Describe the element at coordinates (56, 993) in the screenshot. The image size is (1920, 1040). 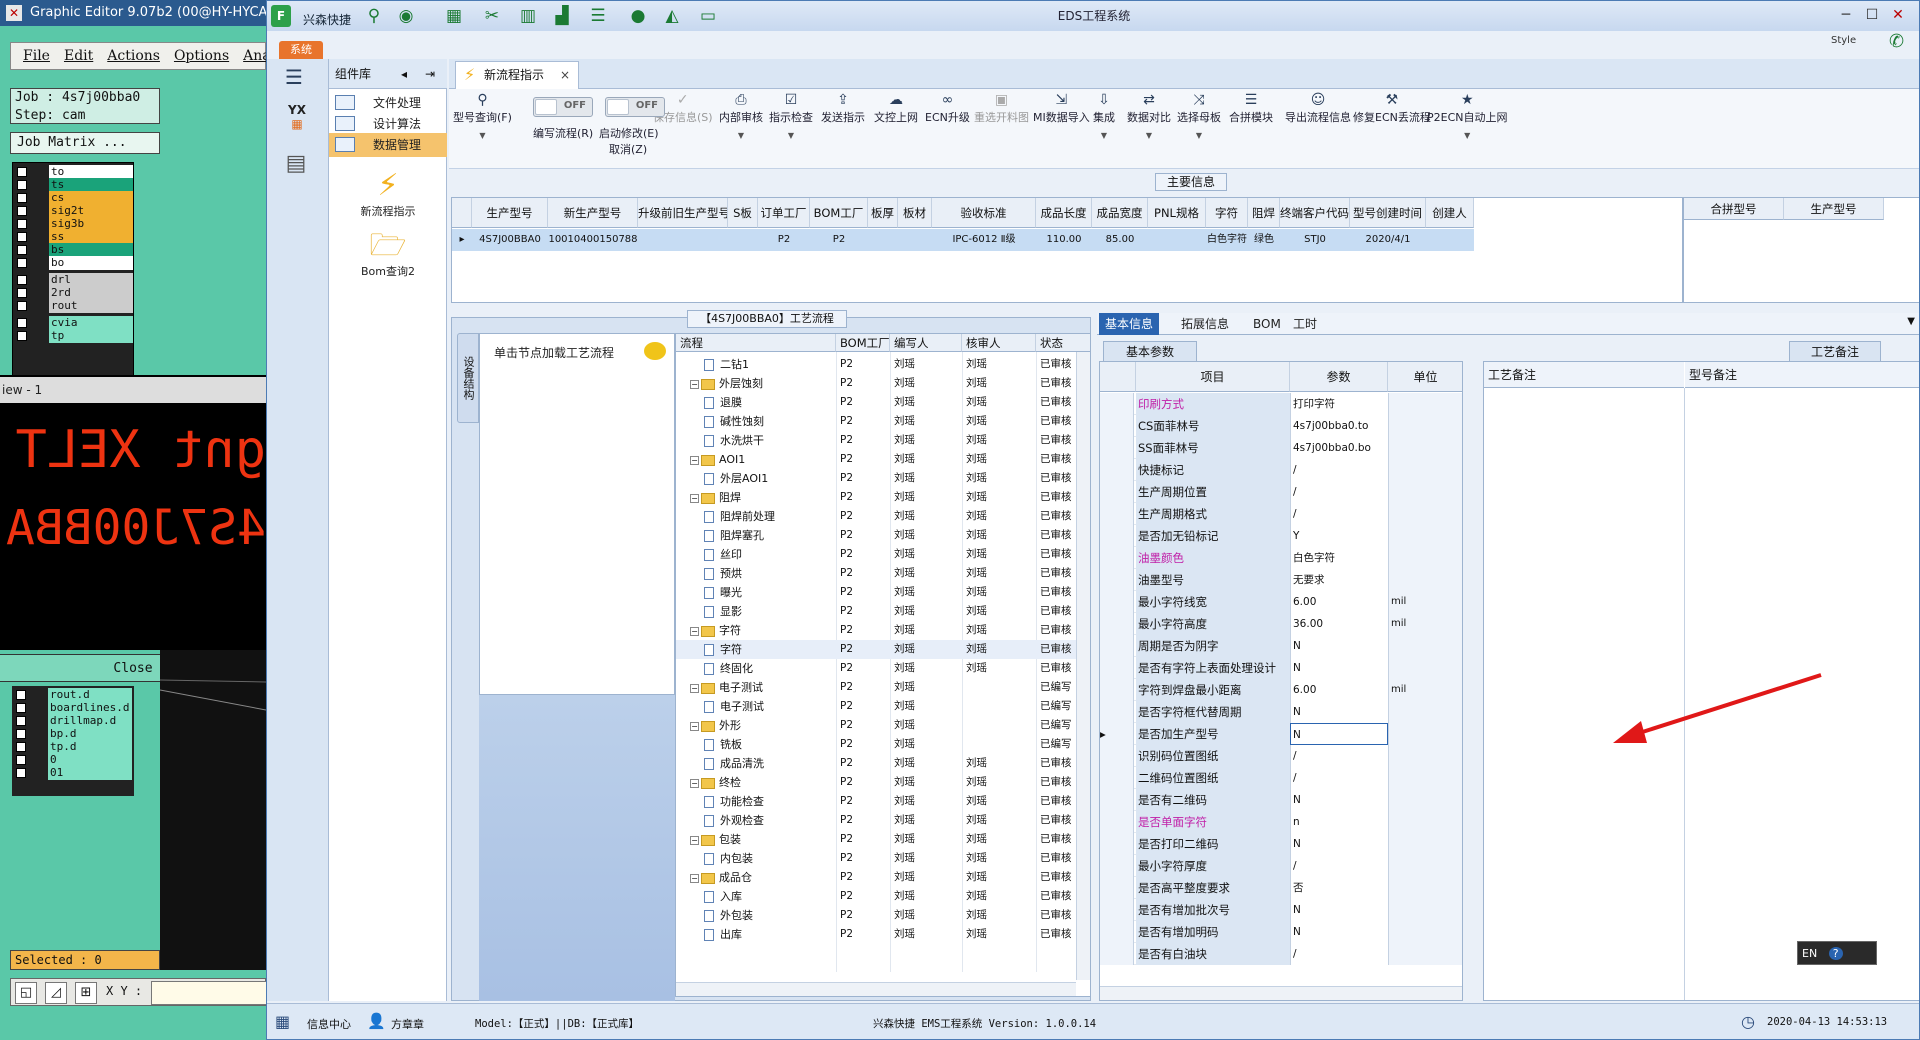
I see `ge-measure-icon: ◿` at that location.